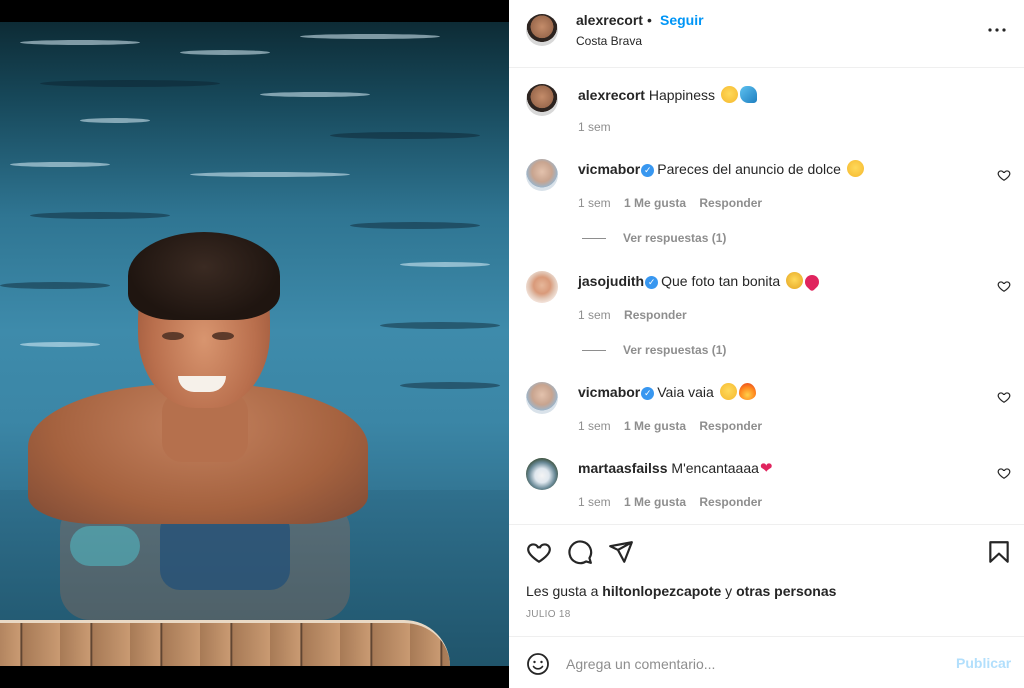 This screenshot has width=1024, height=688. Describe the element at coordinates (786, 591) in the screenshot. I see `liked-by-others: otras personas` at that location.